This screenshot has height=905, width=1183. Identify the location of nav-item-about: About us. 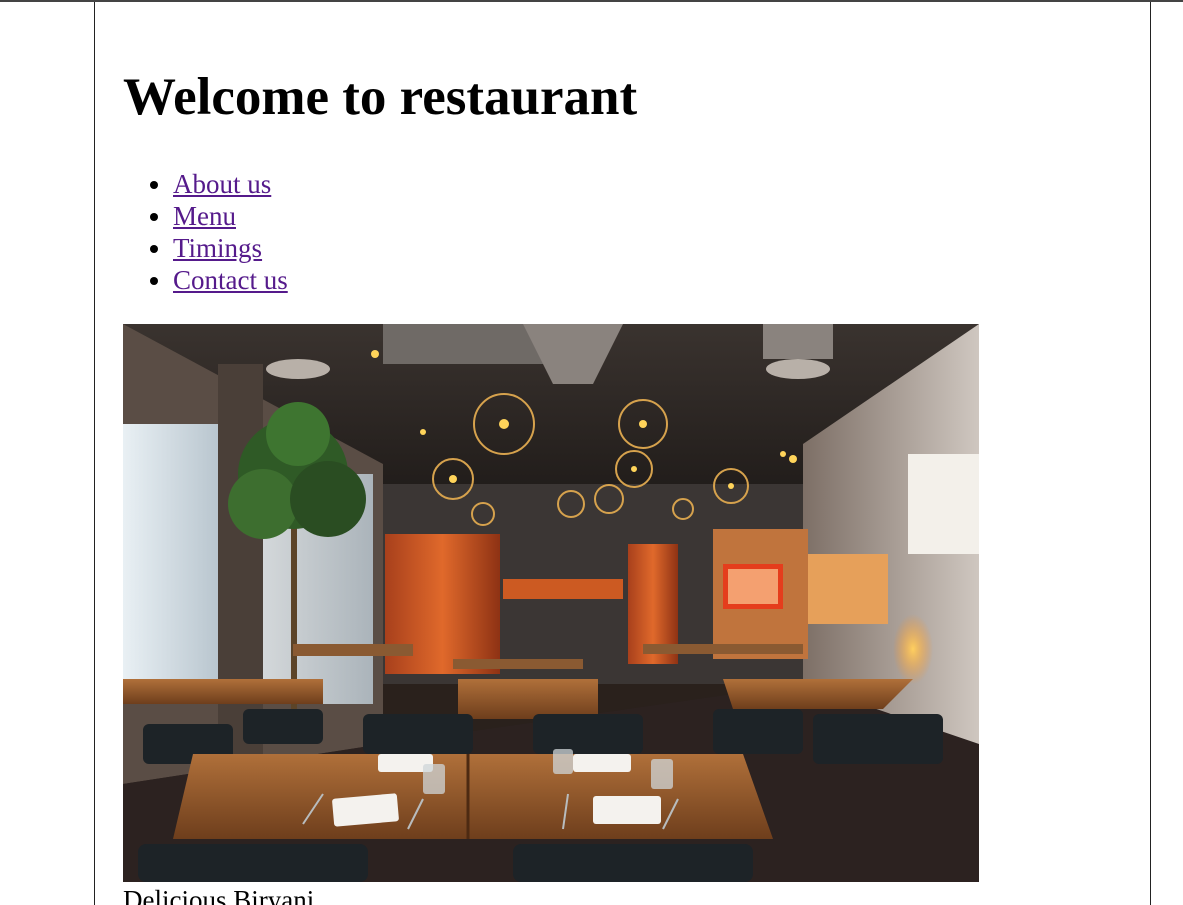
(230, 184).